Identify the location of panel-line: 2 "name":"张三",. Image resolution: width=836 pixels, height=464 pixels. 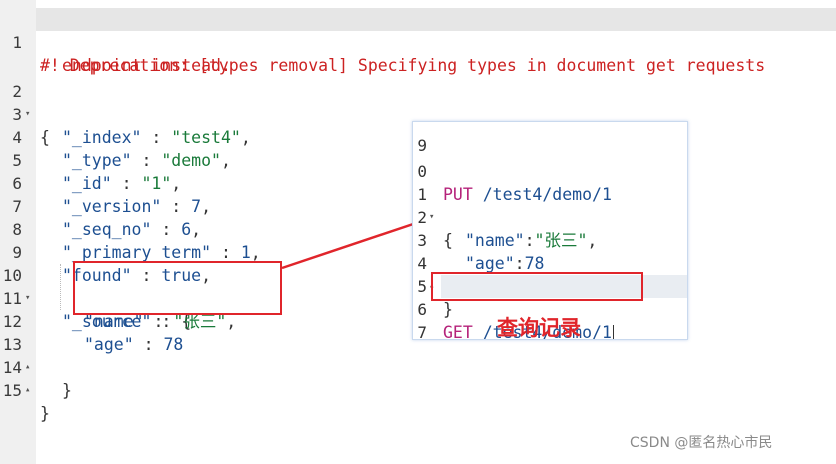
(550, 216).